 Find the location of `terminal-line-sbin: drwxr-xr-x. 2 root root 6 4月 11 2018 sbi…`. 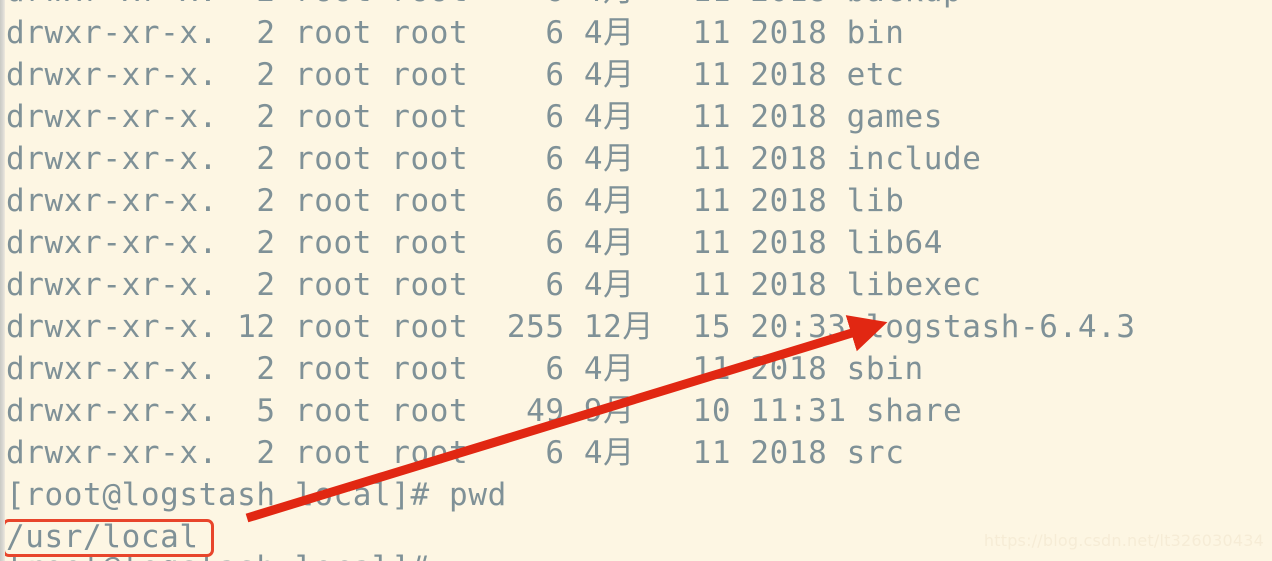

terminal-line-sbin: drwxr-xr-x. 2 root root 6 4月 11 2018 sbi… is located at coordinates (465, 369).